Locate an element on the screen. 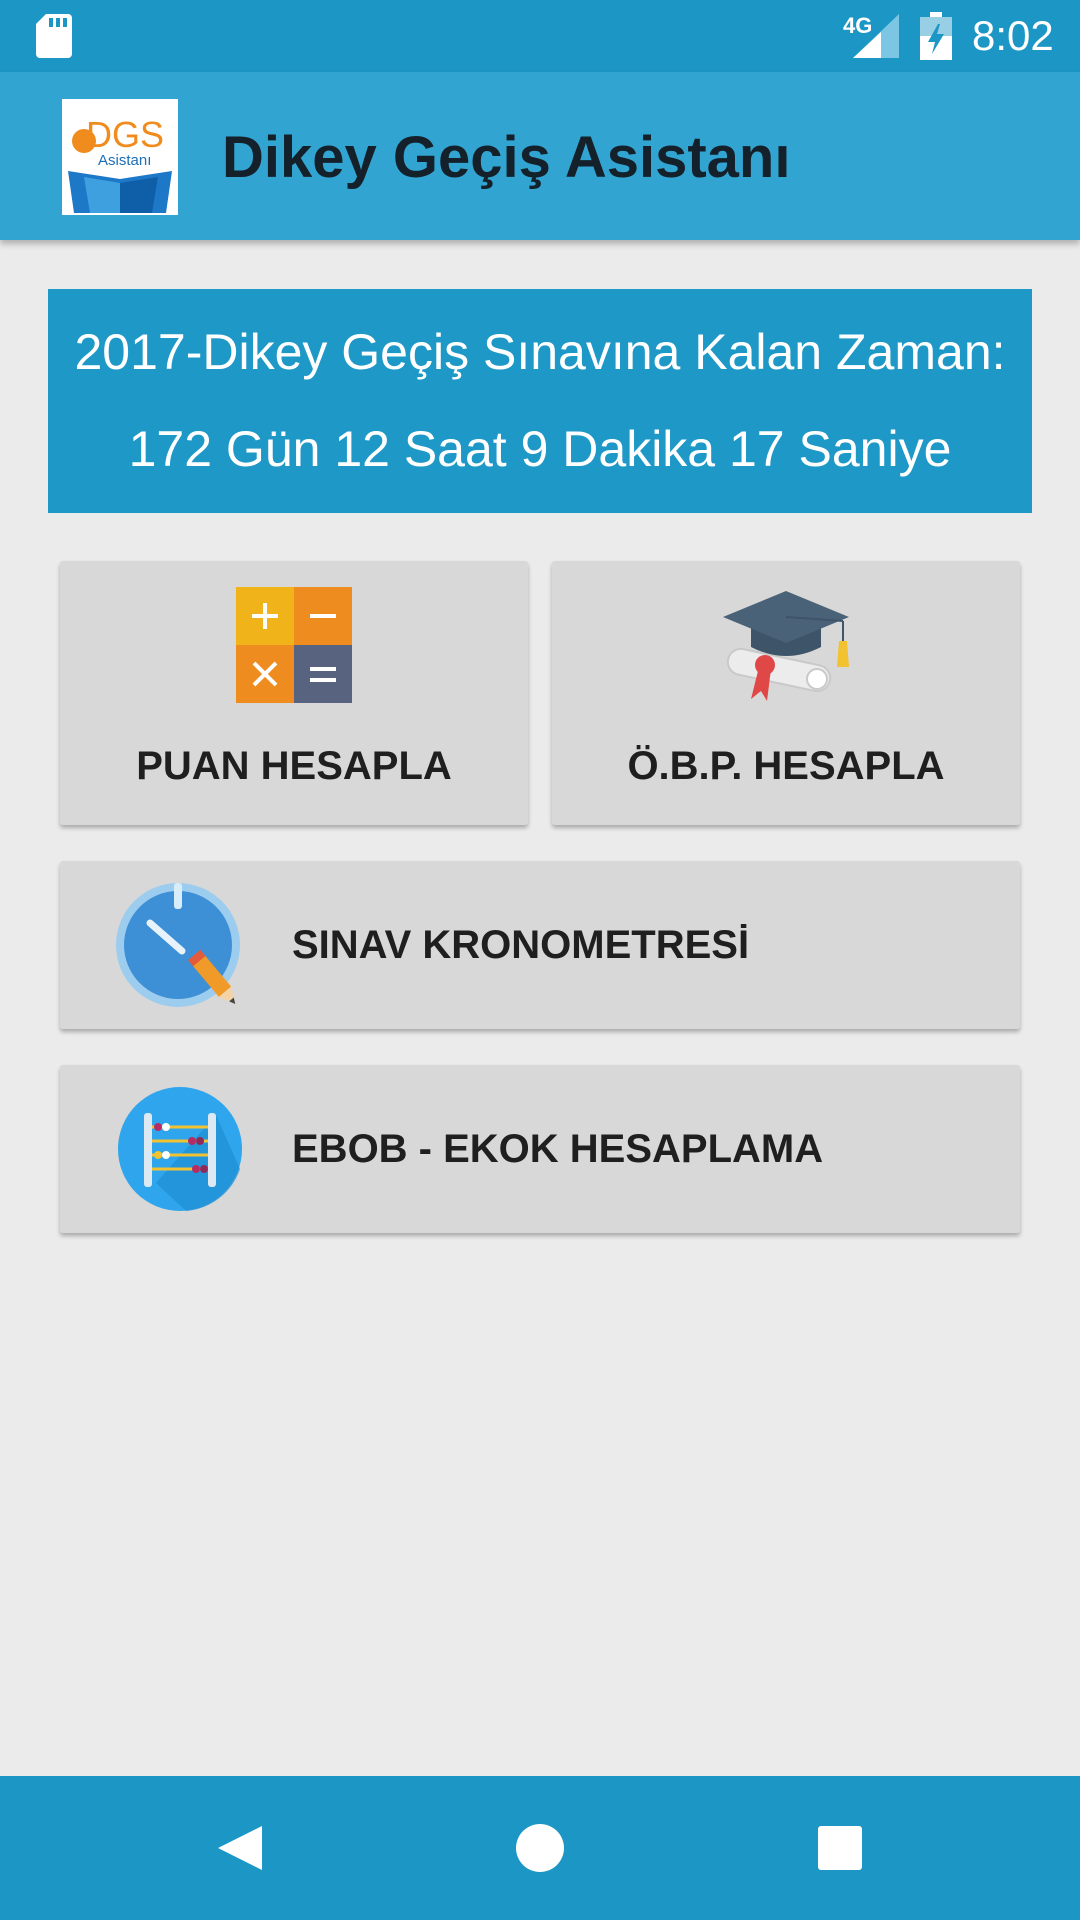 This screenshot has width=1080, height=1920. puan-hesapla-label: PUAN HESAPLA is located at coordinates (294, 766).